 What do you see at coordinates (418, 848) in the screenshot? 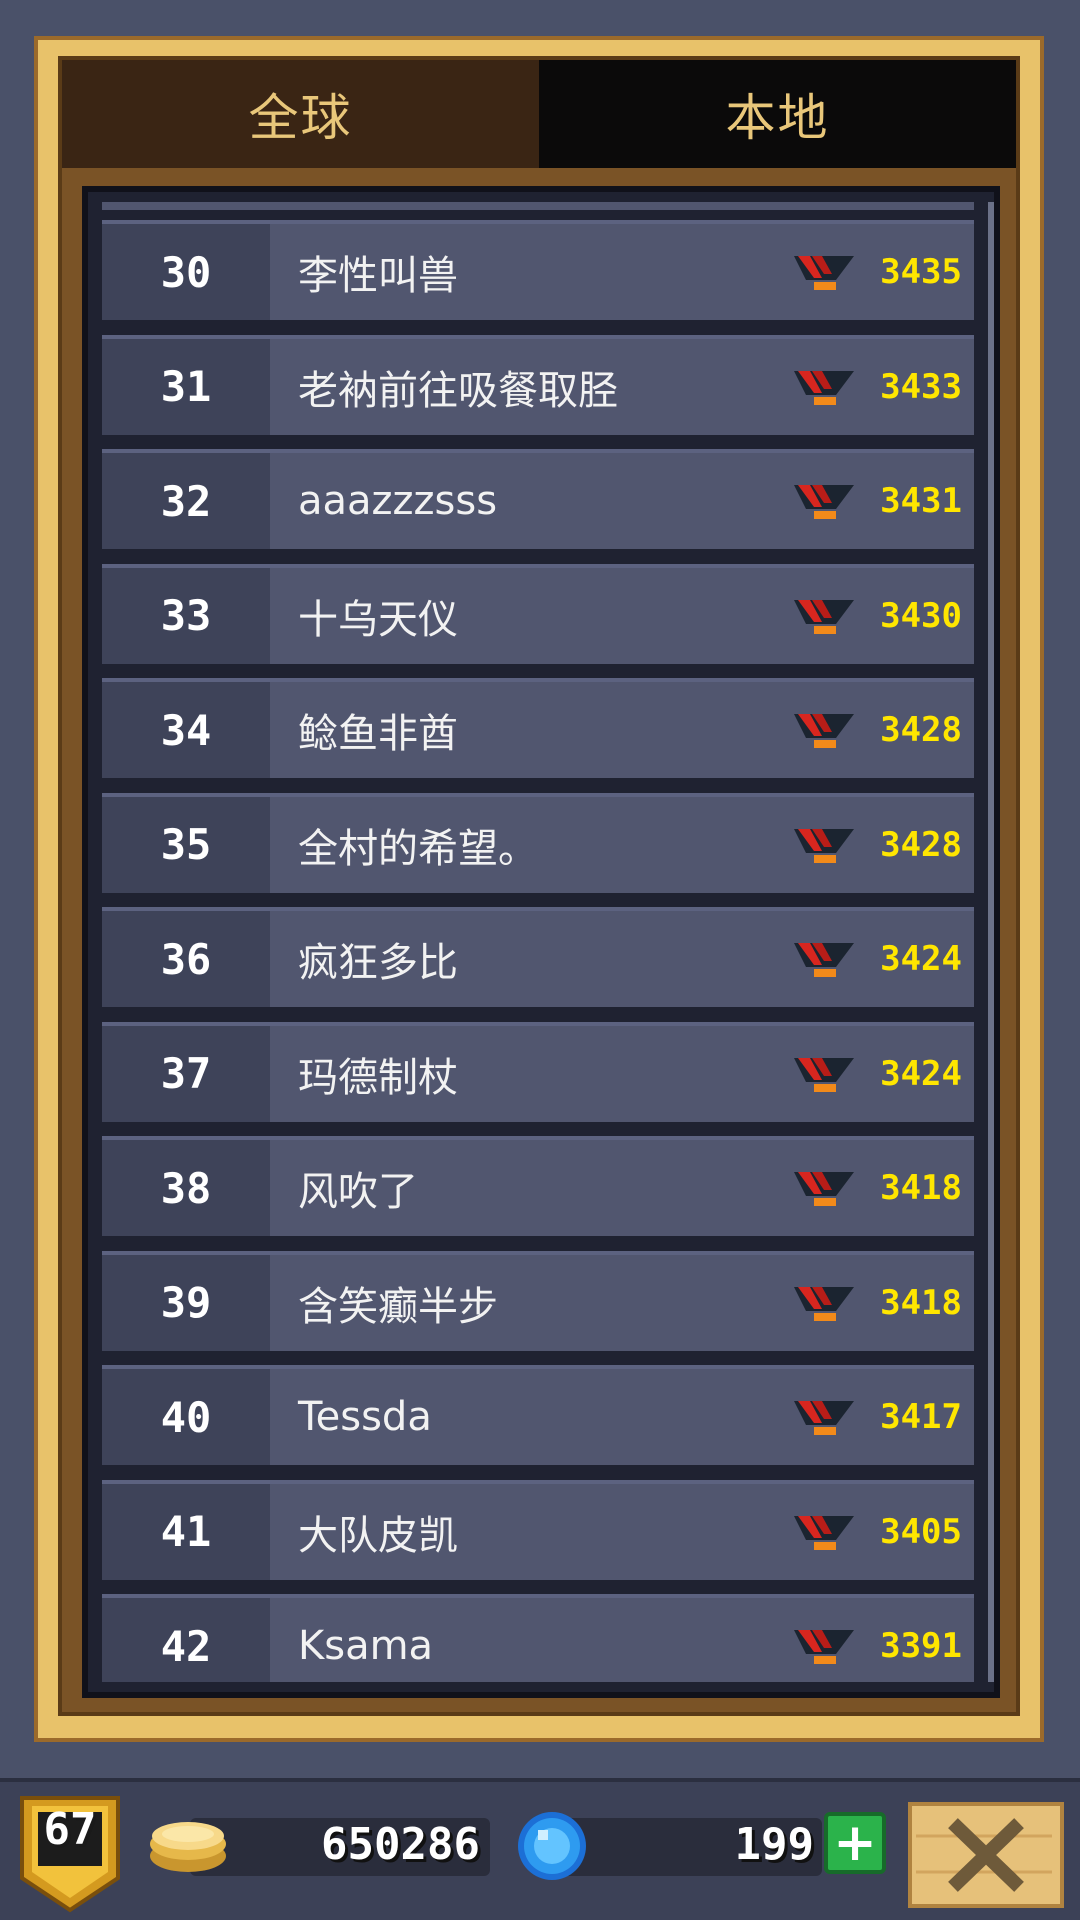
I see `player-name: 全村的希望。` at bounding box center [418, 848].